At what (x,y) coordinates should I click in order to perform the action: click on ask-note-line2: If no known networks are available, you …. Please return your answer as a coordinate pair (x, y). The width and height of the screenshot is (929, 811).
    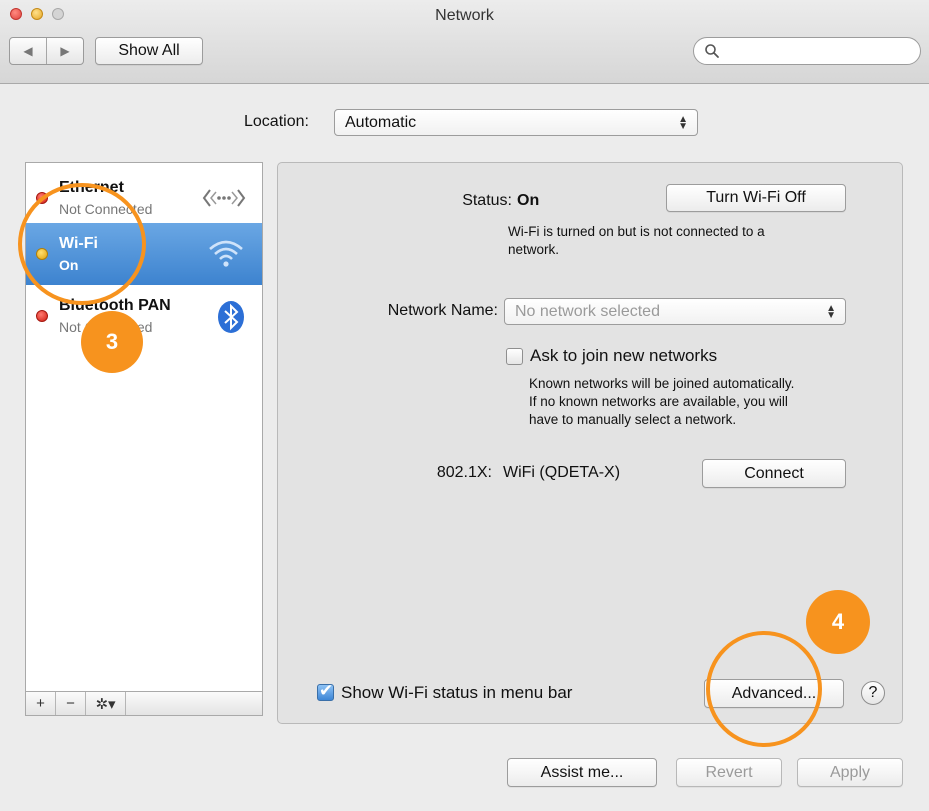
    Looking at the image, I should click on (658, 401).